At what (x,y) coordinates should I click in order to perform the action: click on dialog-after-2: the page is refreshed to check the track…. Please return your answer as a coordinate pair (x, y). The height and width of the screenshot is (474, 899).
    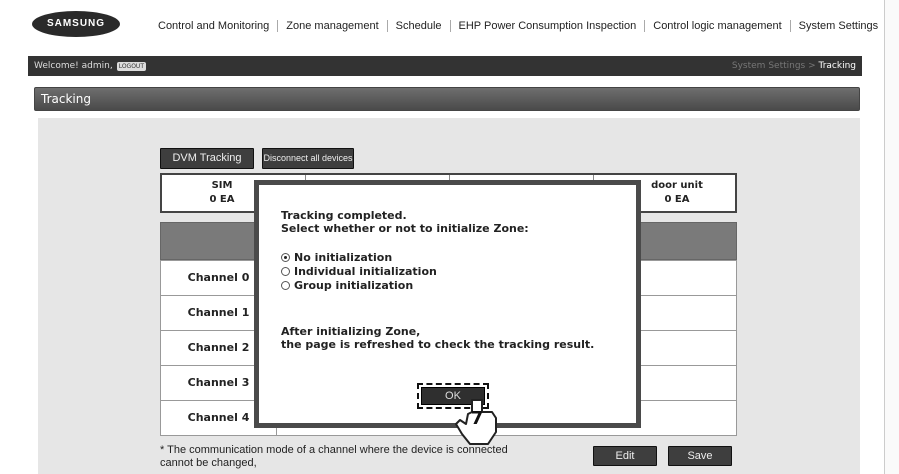
    Looking at the image, I should click on (438, 344).